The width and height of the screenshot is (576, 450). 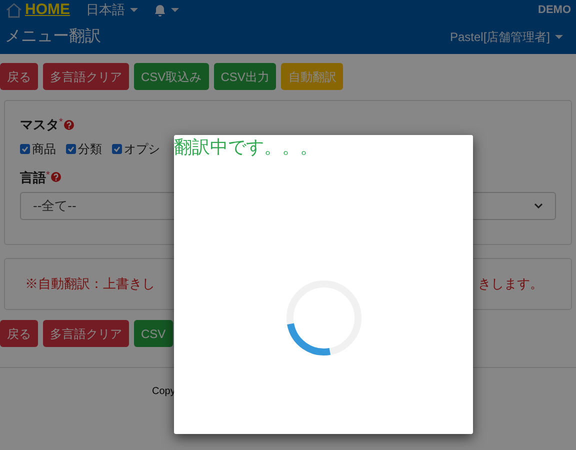 I want to click on action-button: CSV取込み, so click(x=171, y=76).